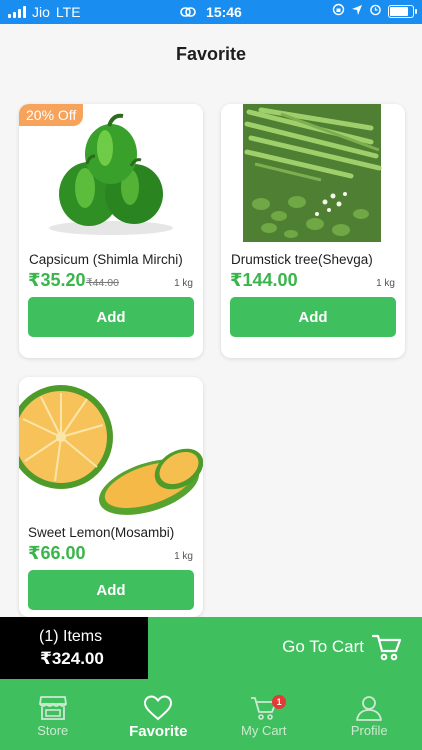 The height and width of the screenshot is (750, 422). I want to click on product-name: Sweet Lemon(Mosambi), so click(101, 532).